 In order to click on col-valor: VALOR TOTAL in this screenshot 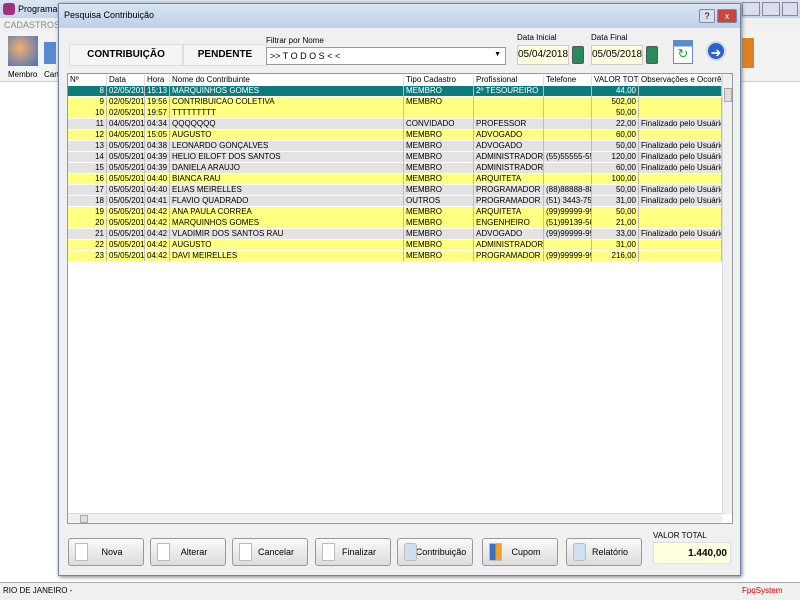, I will do `click(615, 80)`.